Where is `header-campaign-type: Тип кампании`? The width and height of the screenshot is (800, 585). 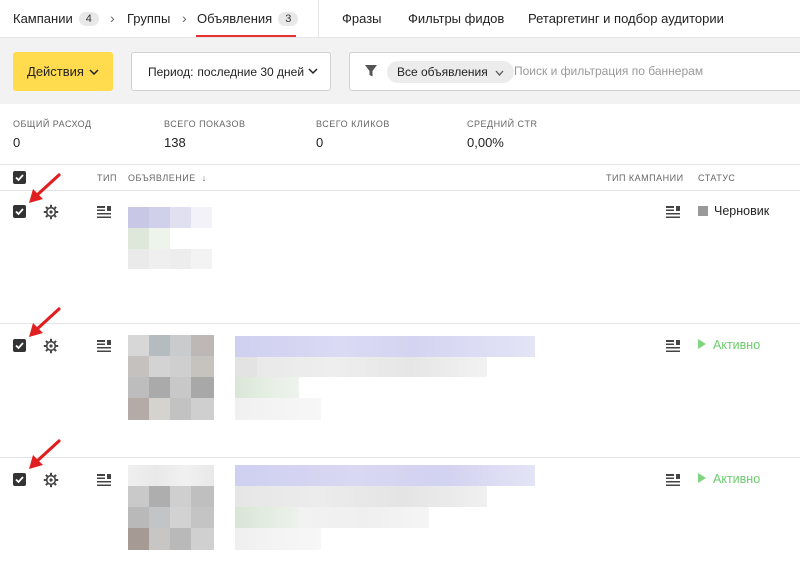 header-campaign-type: Тип кампании is located at coordinates (645, 178).